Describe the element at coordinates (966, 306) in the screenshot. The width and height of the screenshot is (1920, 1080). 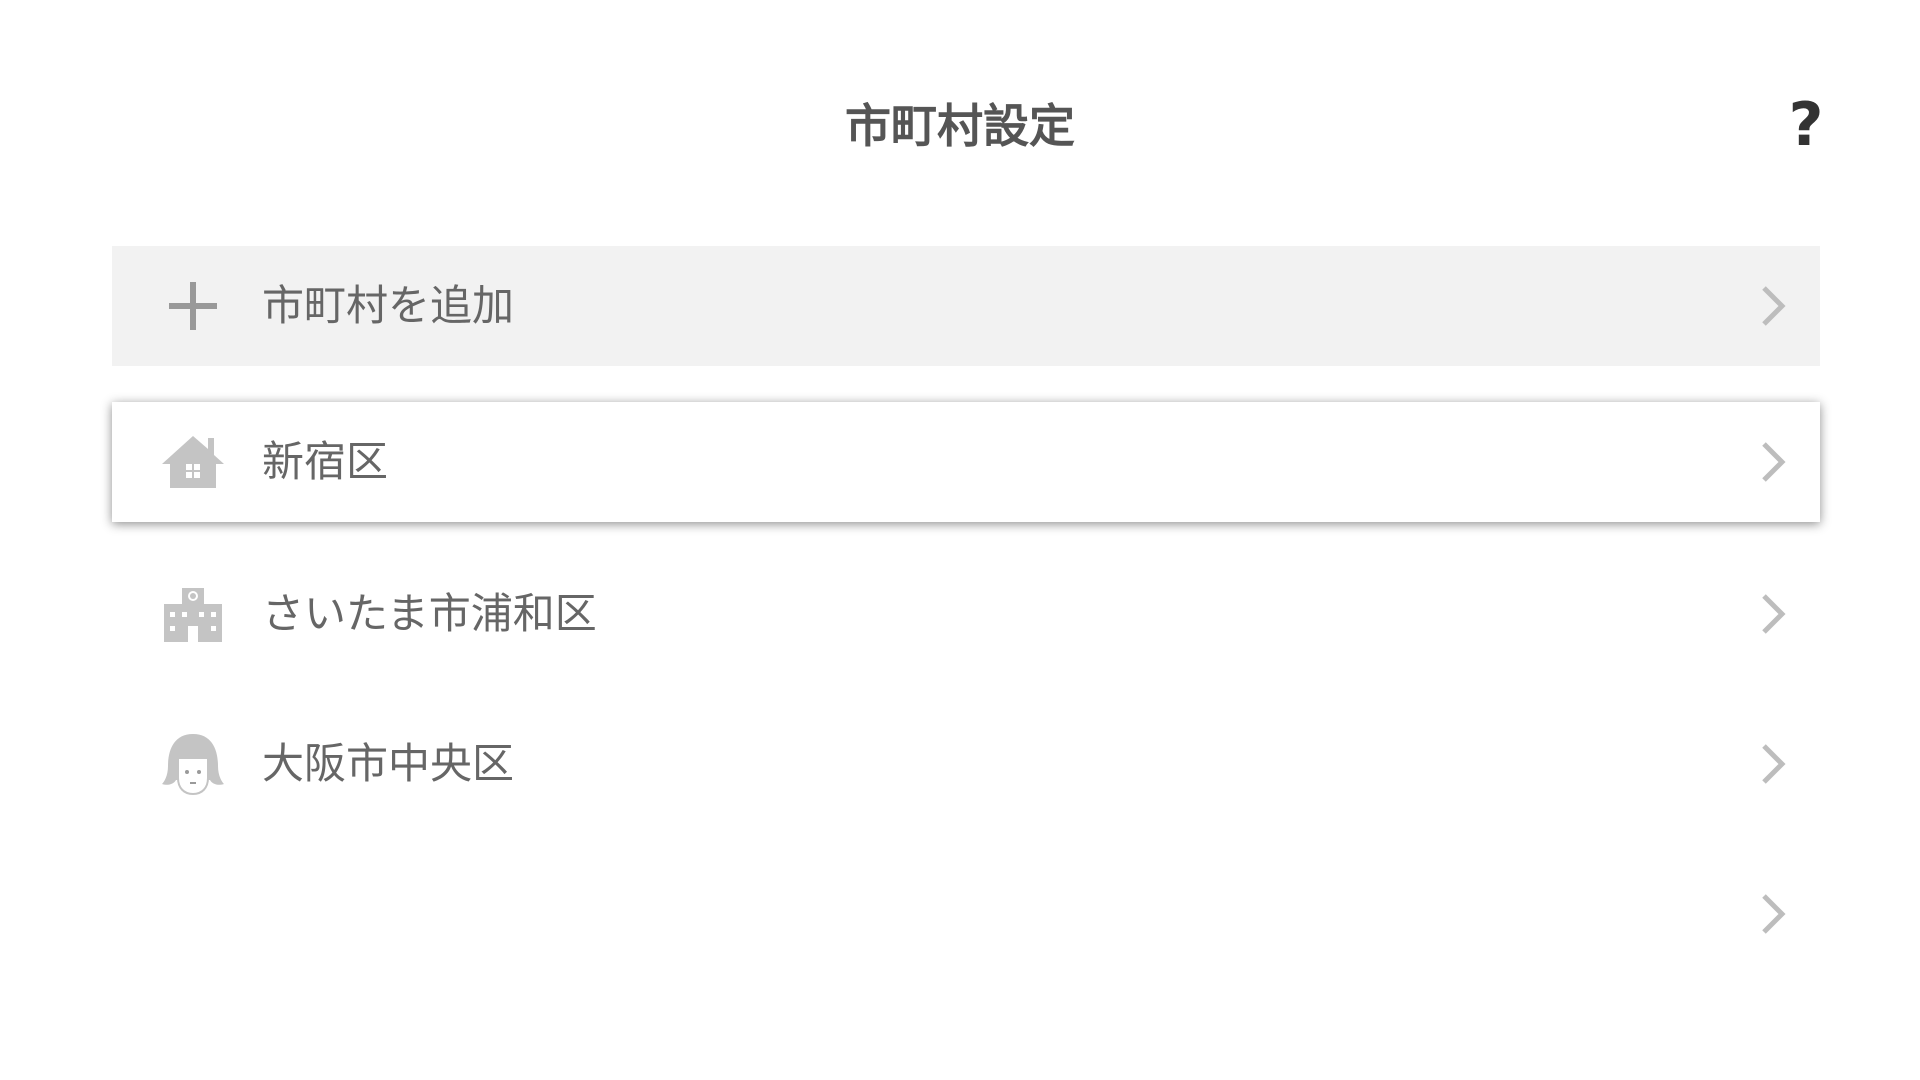
I see `add-municipality-row: 市町村を追加` at that location.